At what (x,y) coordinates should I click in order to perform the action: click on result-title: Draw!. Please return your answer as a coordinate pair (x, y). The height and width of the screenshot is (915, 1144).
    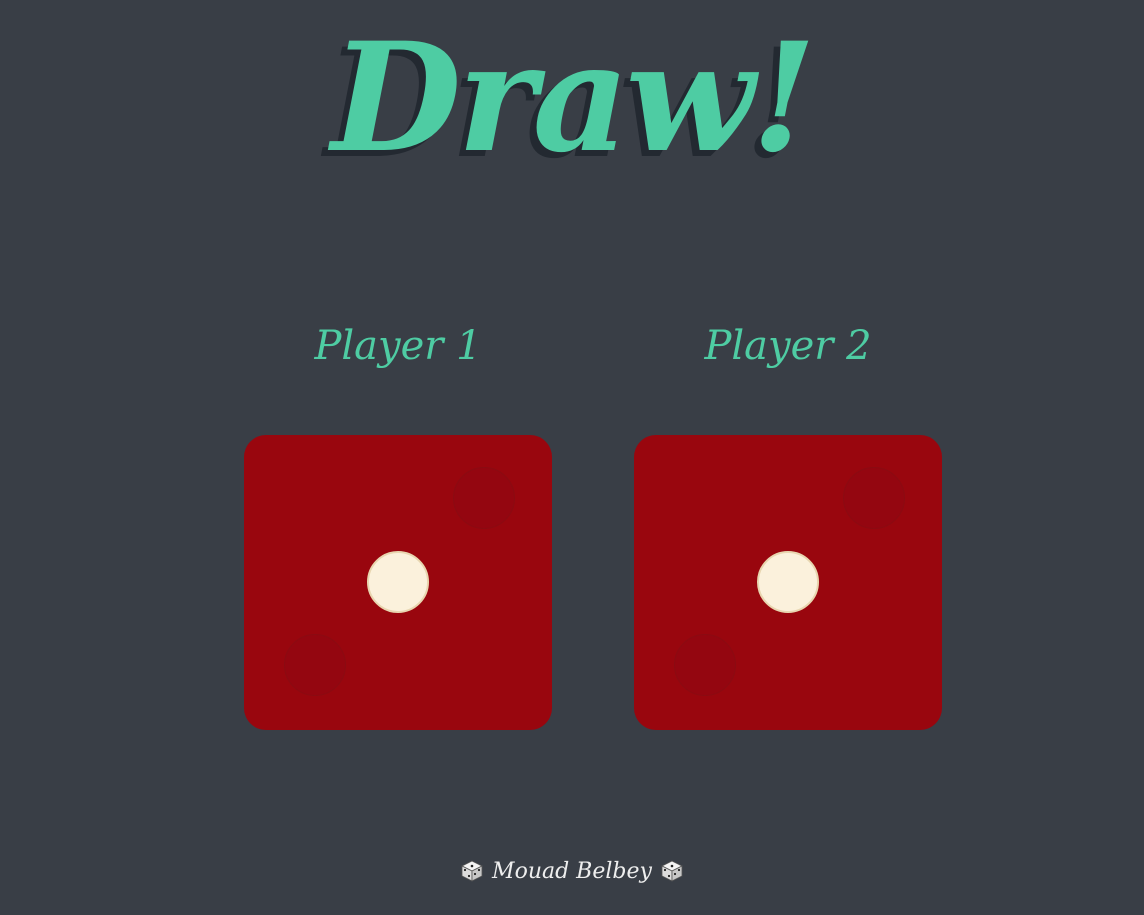
    Looking at the image, I should click on (573, 98).